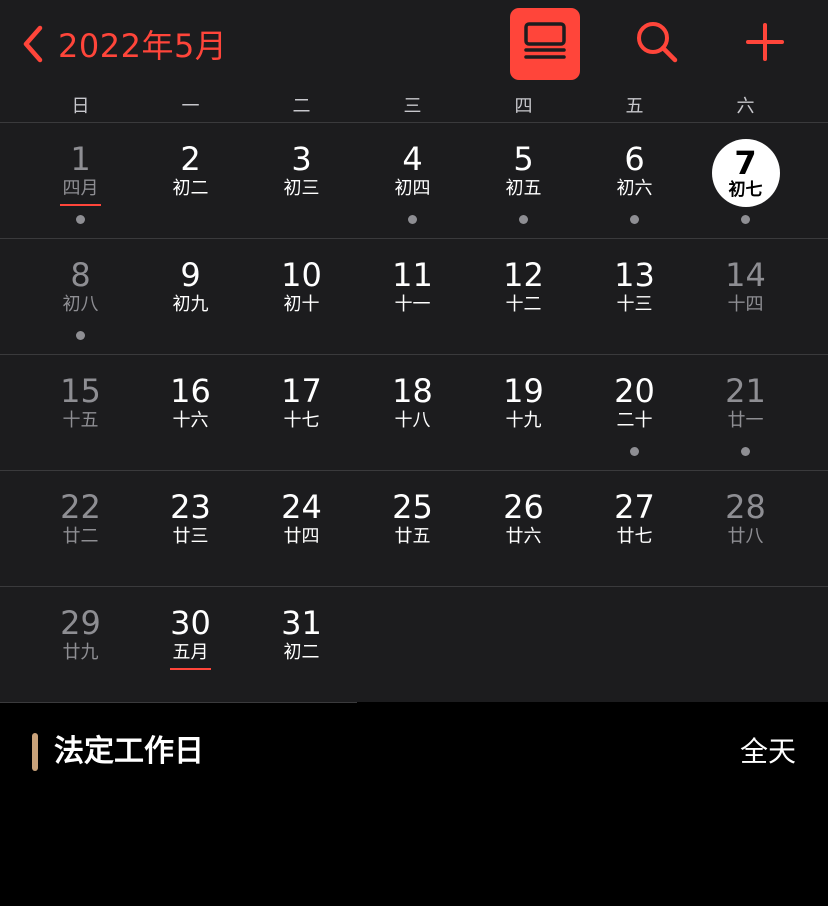 The image size is (828, 906). What do you see at coordinates (190, 623) in the screenshot?
I see `day-number: 30` at bounding box center [190, 623].